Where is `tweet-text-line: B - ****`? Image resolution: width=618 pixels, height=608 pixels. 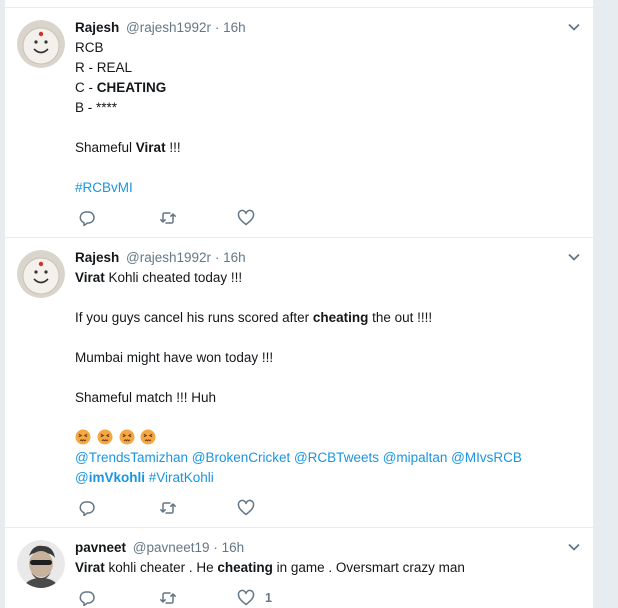
tweet-text-line: B - **** is located at coordinates (96, 107).